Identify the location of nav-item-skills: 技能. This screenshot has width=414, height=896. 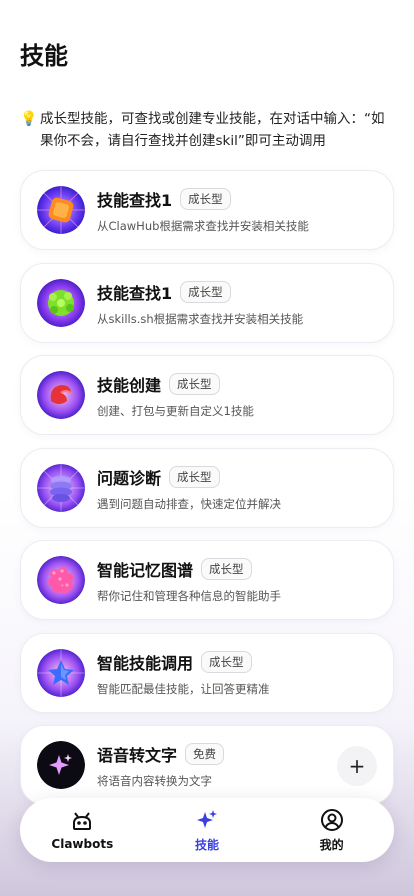
(207, 830).